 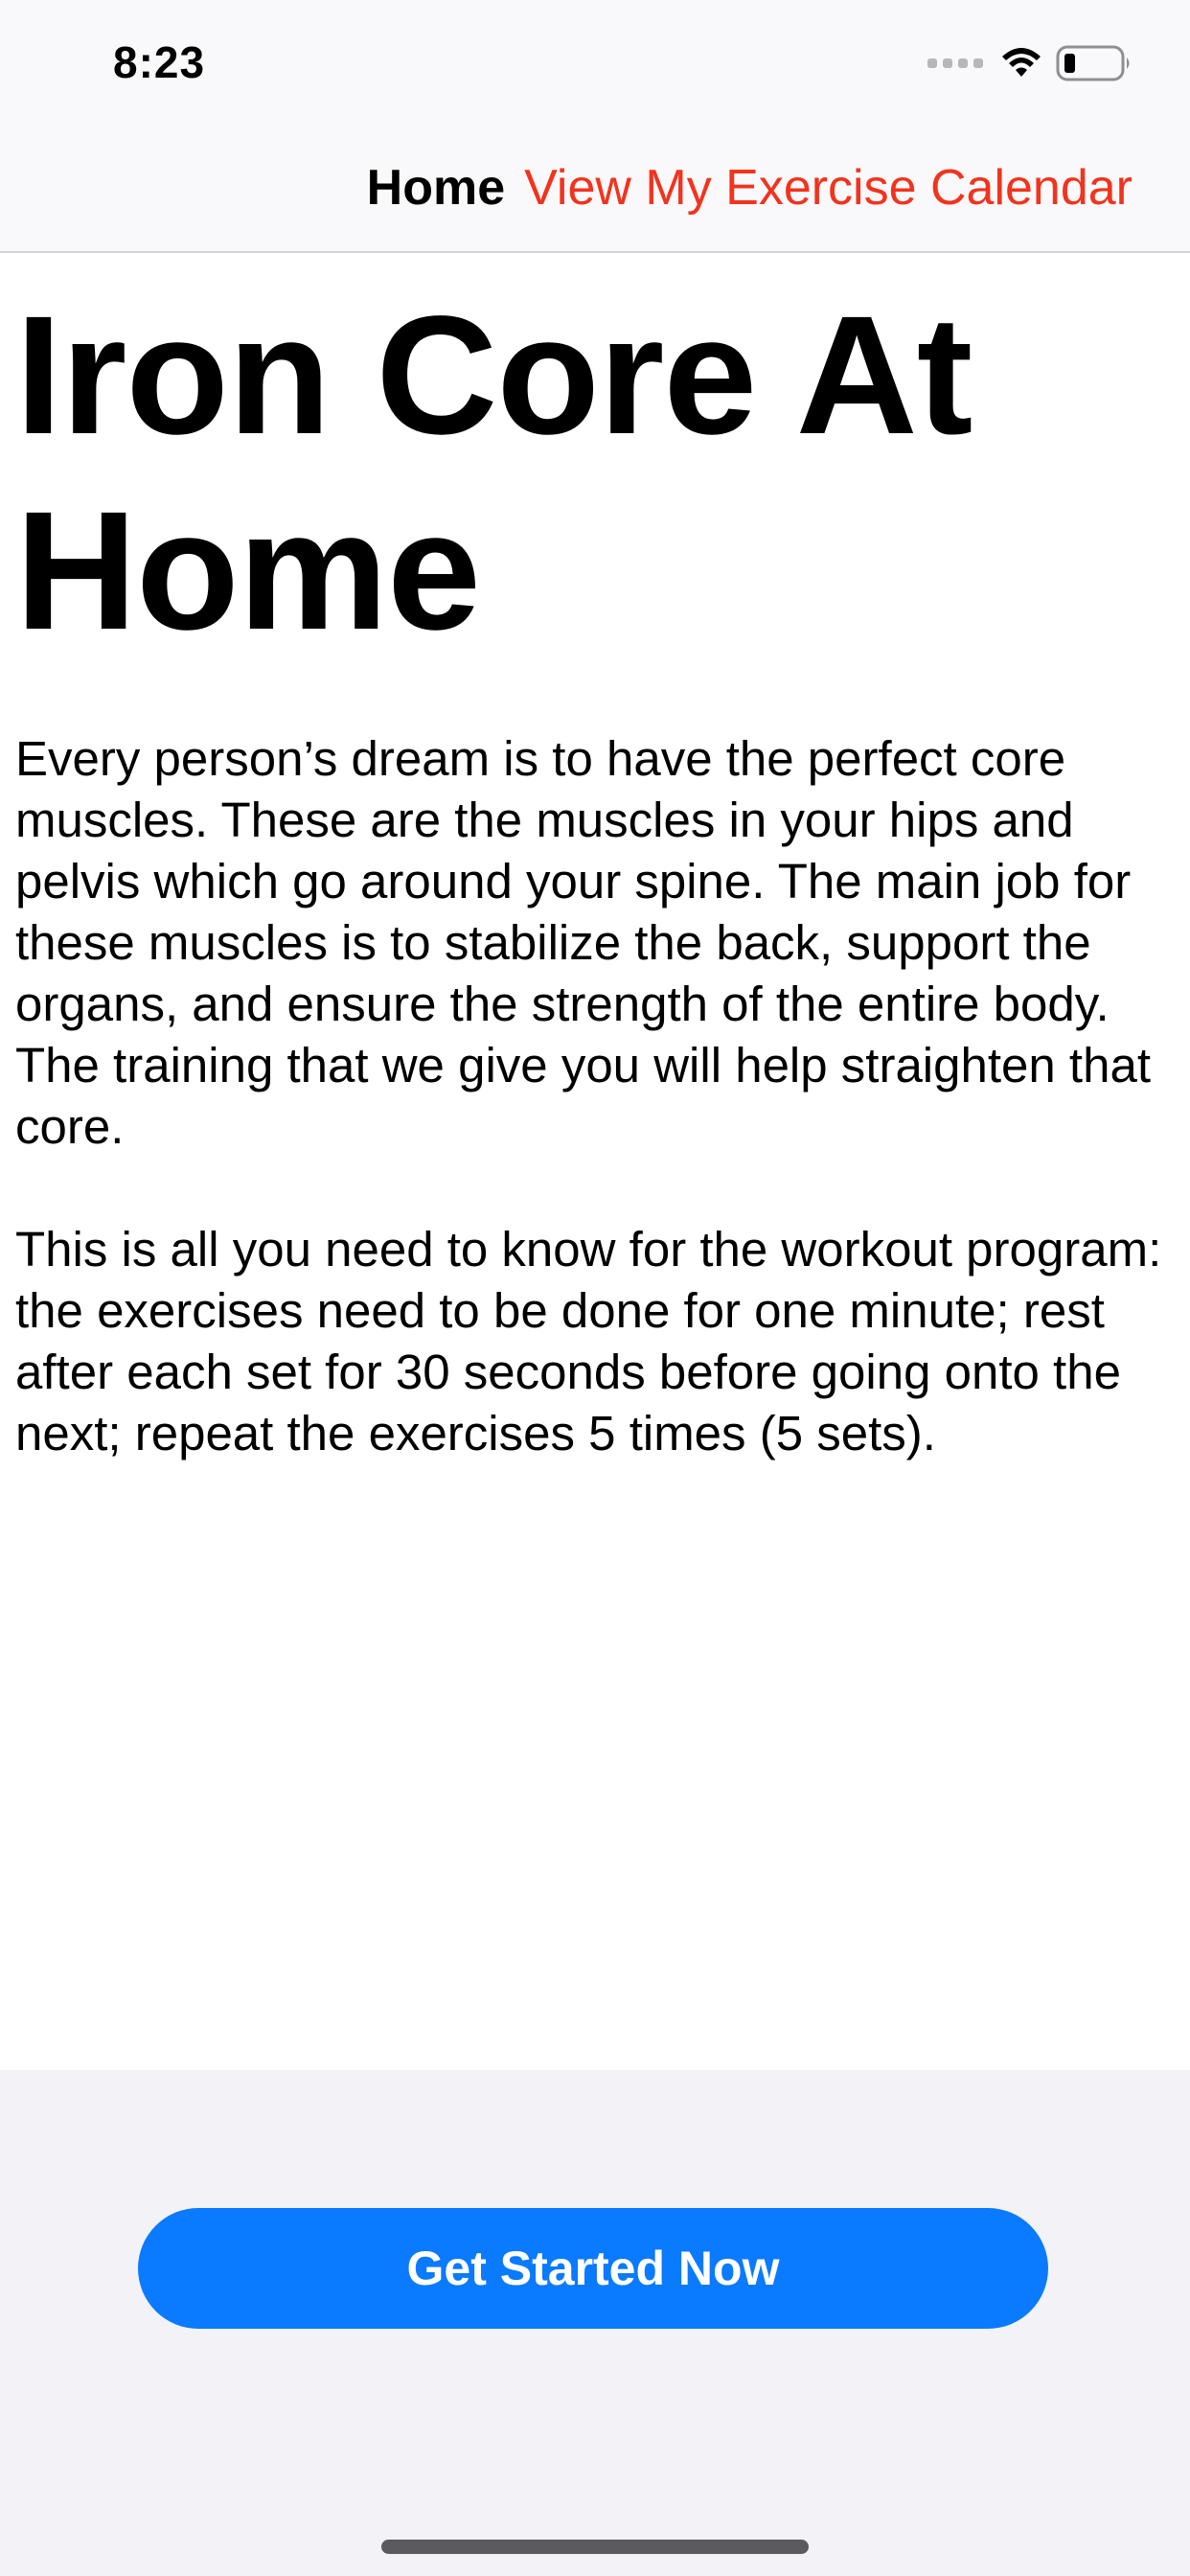 What do you see at coordinates (828, 188) in the screenshot?
I see `nav-exercise-calendar-link: View My Exercise Calendar` at bounding box center [828, 188].